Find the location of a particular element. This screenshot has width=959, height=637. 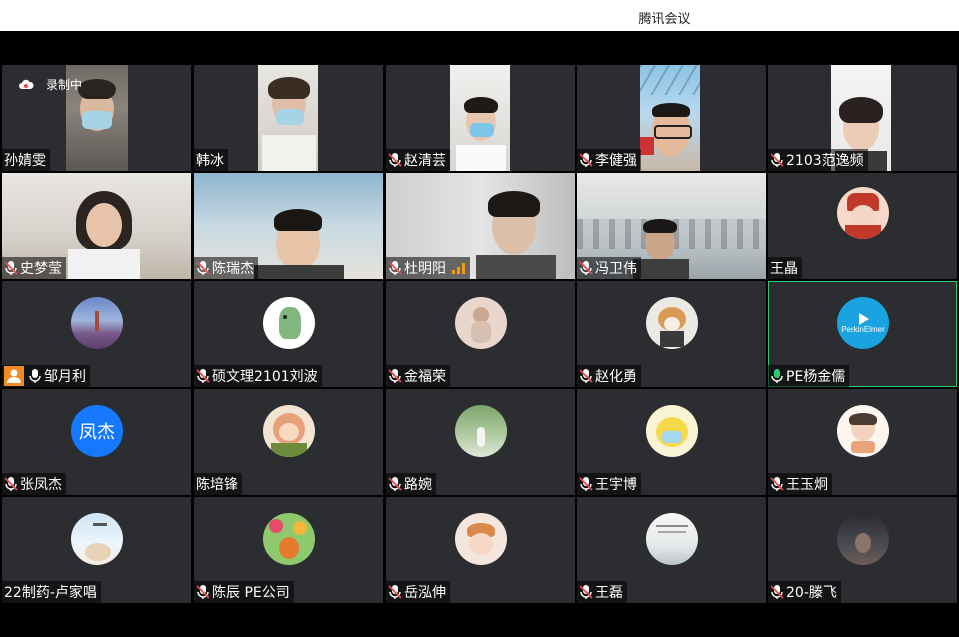

participant-tile: 陈瑞杰 is located at coordinates (288, 226).